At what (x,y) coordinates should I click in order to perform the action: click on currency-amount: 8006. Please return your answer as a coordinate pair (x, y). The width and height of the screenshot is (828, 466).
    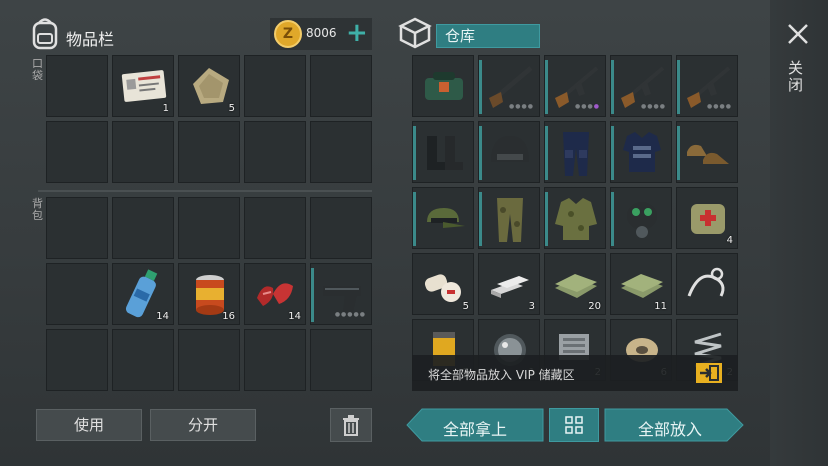
    Looking at the image, I should click on (321, 33).